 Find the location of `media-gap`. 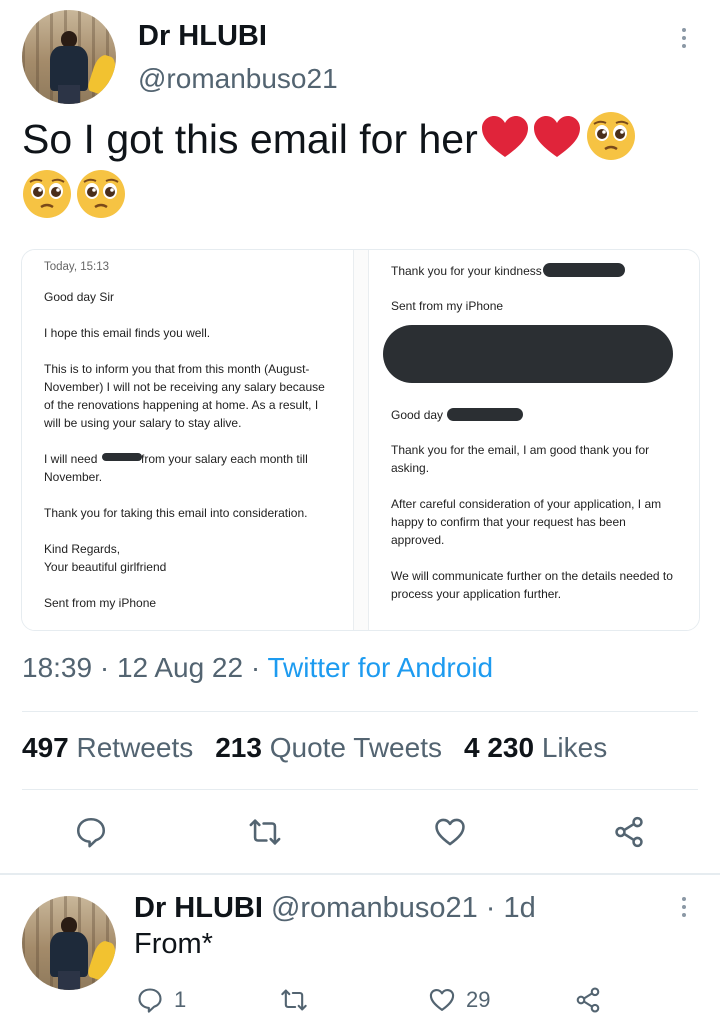

media-gap is located at coordinates (361, 440).